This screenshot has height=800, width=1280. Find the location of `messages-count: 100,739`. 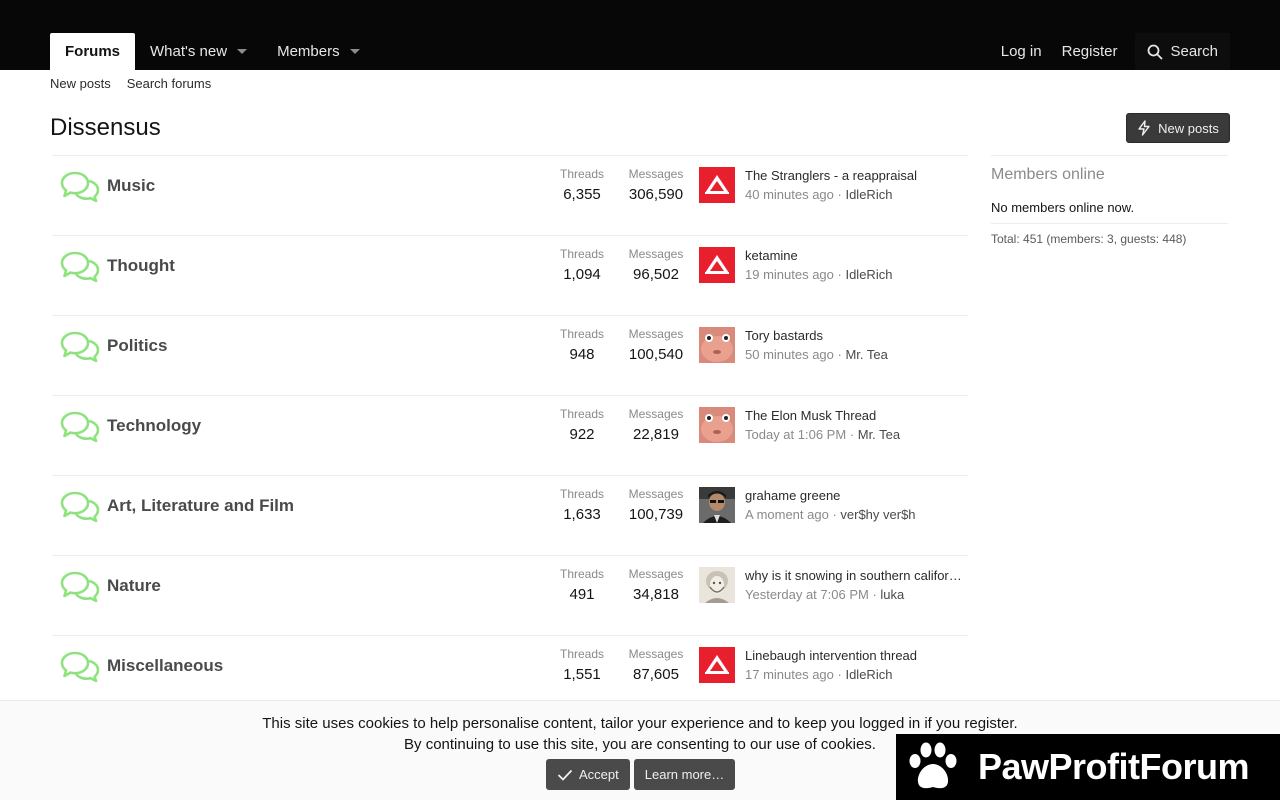

messages-count: 100,739 is located at coordinates (656, 514).